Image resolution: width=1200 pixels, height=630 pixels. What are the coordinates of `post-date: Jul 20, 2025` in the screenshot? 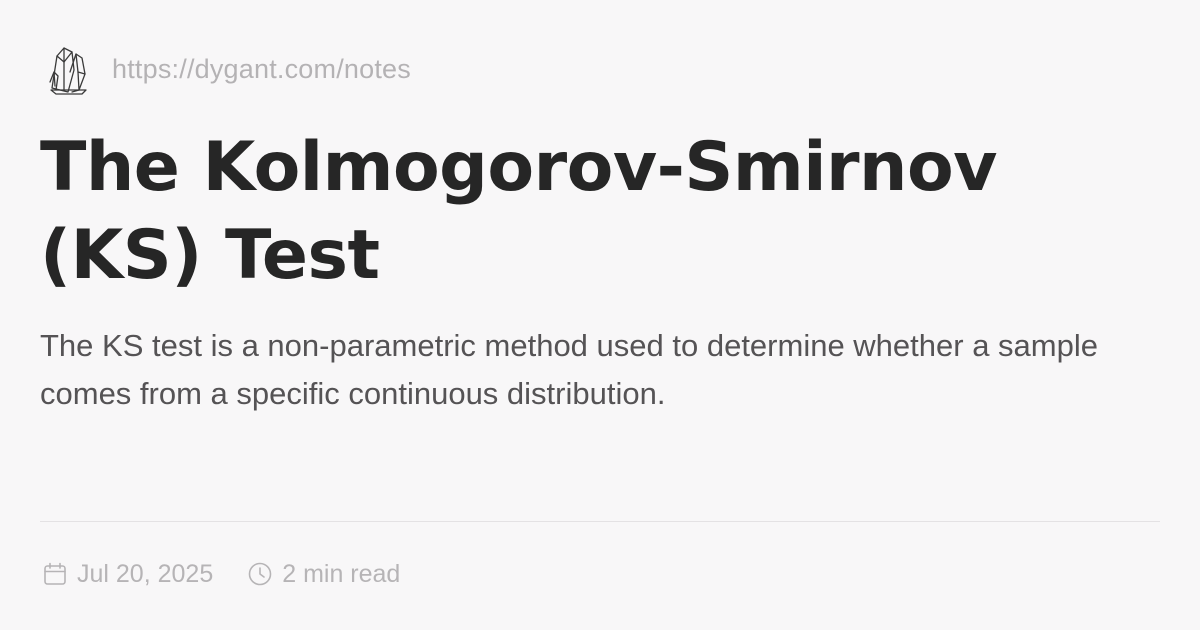 It's located at (127, 574).